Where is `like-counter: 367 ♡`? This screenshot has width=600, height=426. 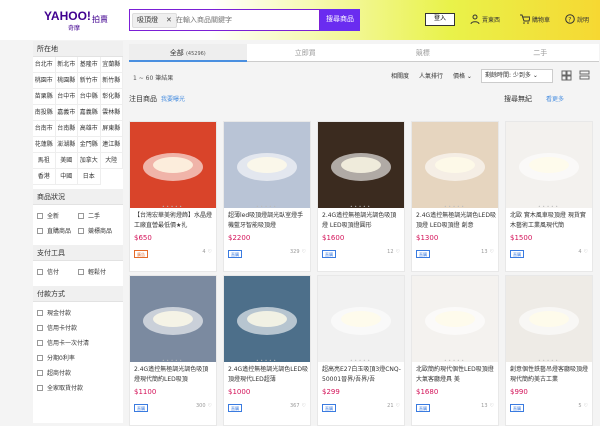 like-counter: 367 ♡ is located at coordinates (298, 406).